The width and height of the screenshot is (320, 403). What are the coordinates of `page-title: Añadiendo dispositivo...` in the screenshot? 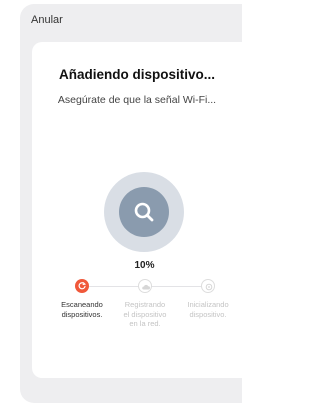 It's located at (136, 74).